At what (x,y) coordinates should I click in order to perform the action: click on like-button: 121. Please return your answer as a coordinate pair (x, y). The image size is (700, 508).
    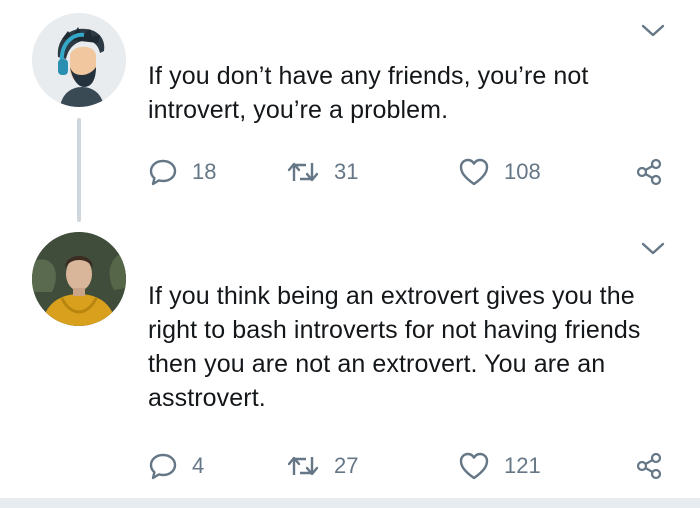
    Looking at the image, I should click on (499, 466).